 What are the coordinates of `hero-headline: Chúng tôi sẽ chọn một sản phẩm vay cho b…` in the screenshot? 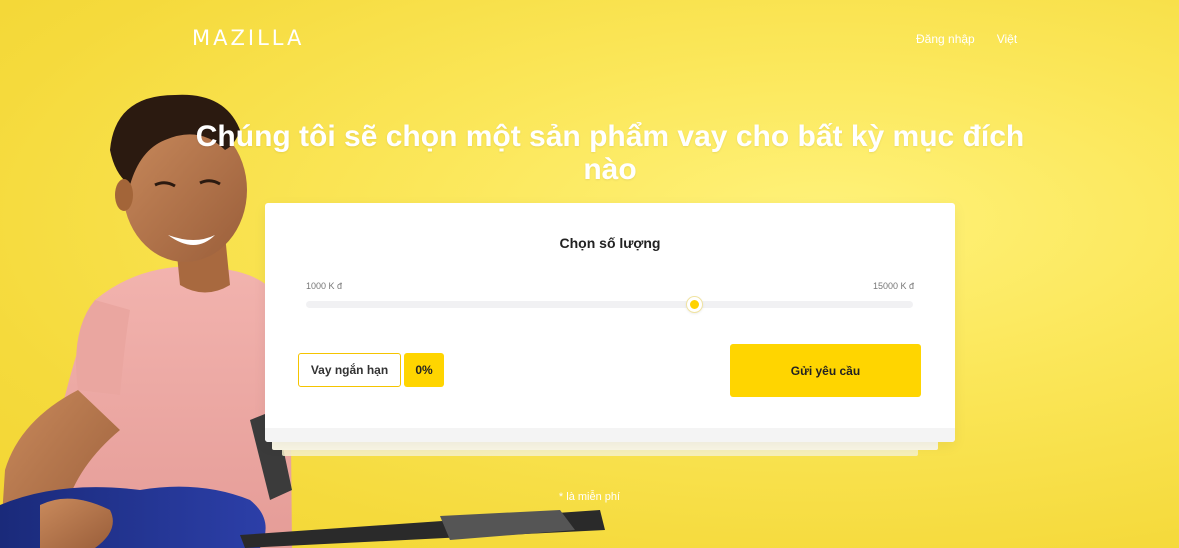 It's located at (610, 153).